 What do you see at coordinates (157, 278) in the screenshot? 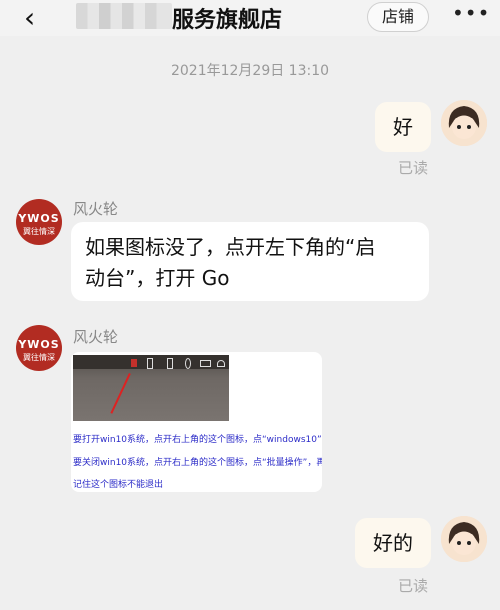
I see `message-text-line2: 动台”，打开 Go` at bounding box center [157, 278].